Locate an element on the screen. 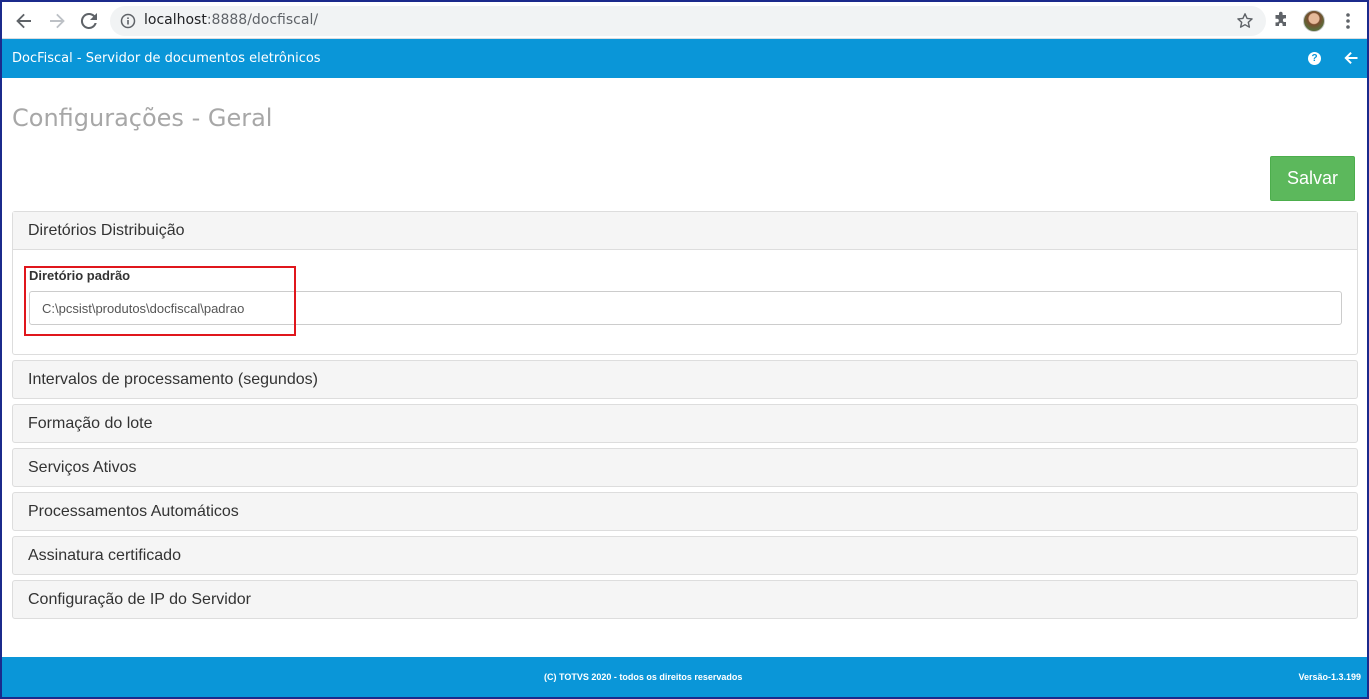  page-title: Configurações - Geral is located at coordinates (142, 118).